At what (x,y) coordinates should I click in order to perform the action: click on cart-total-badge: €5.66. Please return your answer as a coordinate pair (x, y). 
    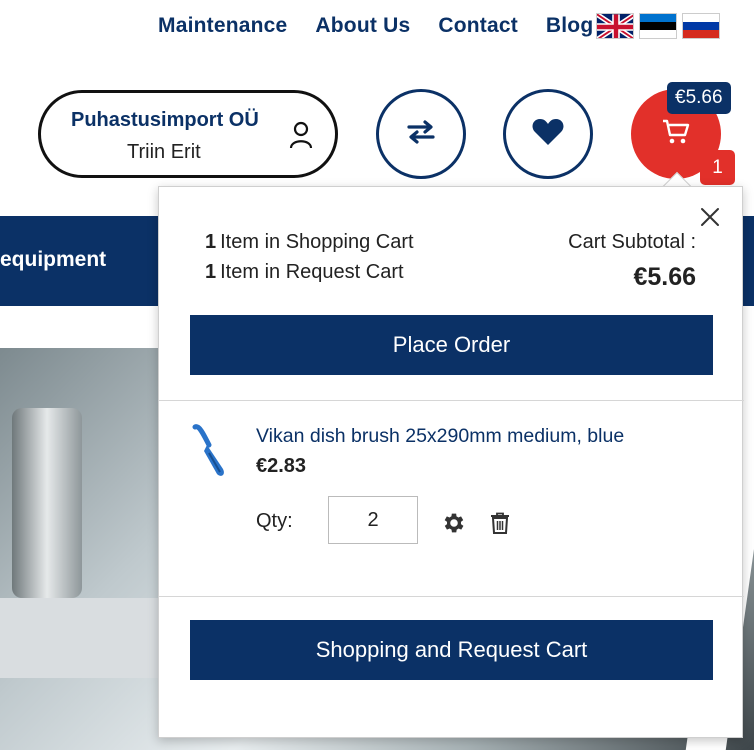
    Looking at the image, I should click on (699, 98).